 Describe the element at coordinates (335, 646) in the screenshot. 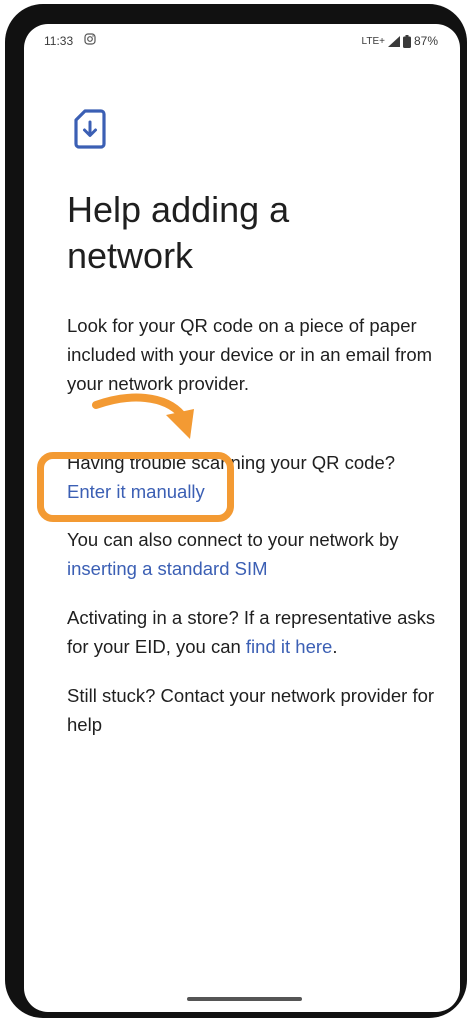

I see `store-end: .` at that location.